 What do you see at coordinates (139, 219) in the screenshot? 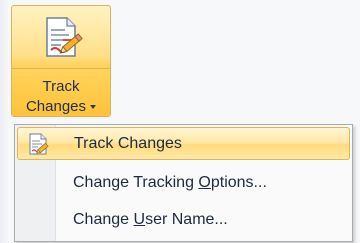
I see `menu-item-accelerator: U` at bounding box center [139, 219].